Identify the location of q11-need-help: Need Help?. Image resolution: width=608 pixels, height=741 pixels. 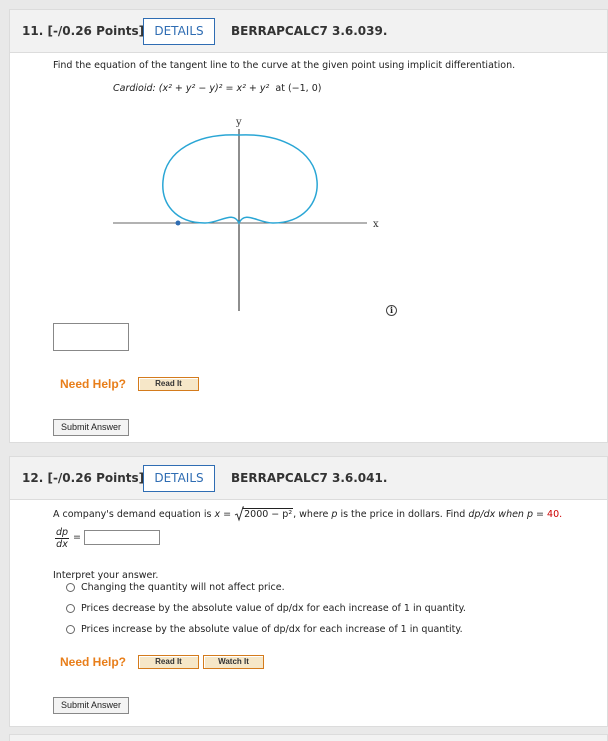
(93, 384).